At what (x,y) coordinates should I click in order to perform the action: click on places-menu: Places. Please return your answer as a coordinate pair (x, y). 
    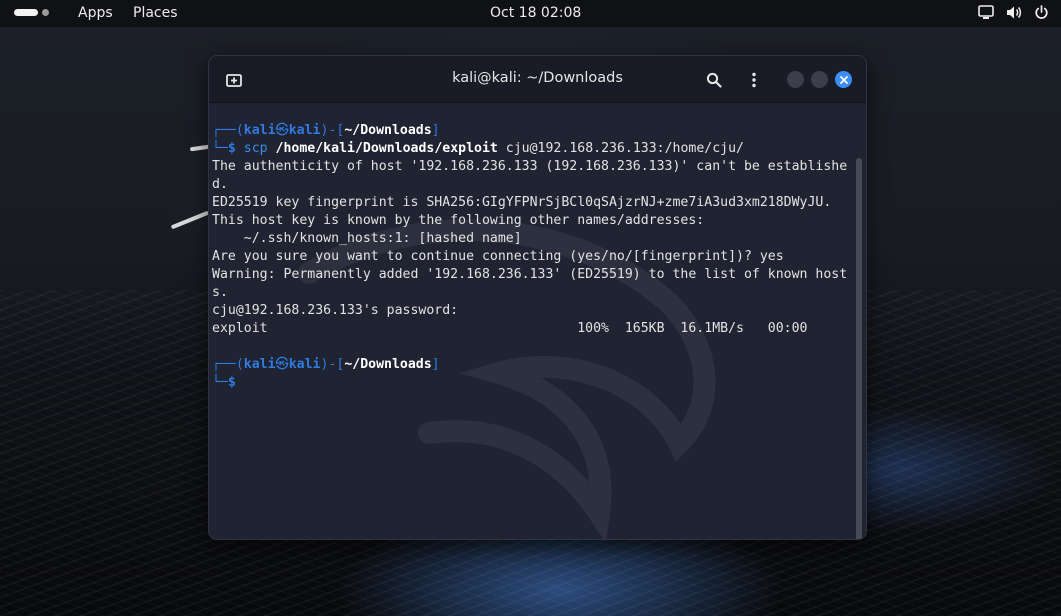
    Looking at the image, I should click on (155, 13).